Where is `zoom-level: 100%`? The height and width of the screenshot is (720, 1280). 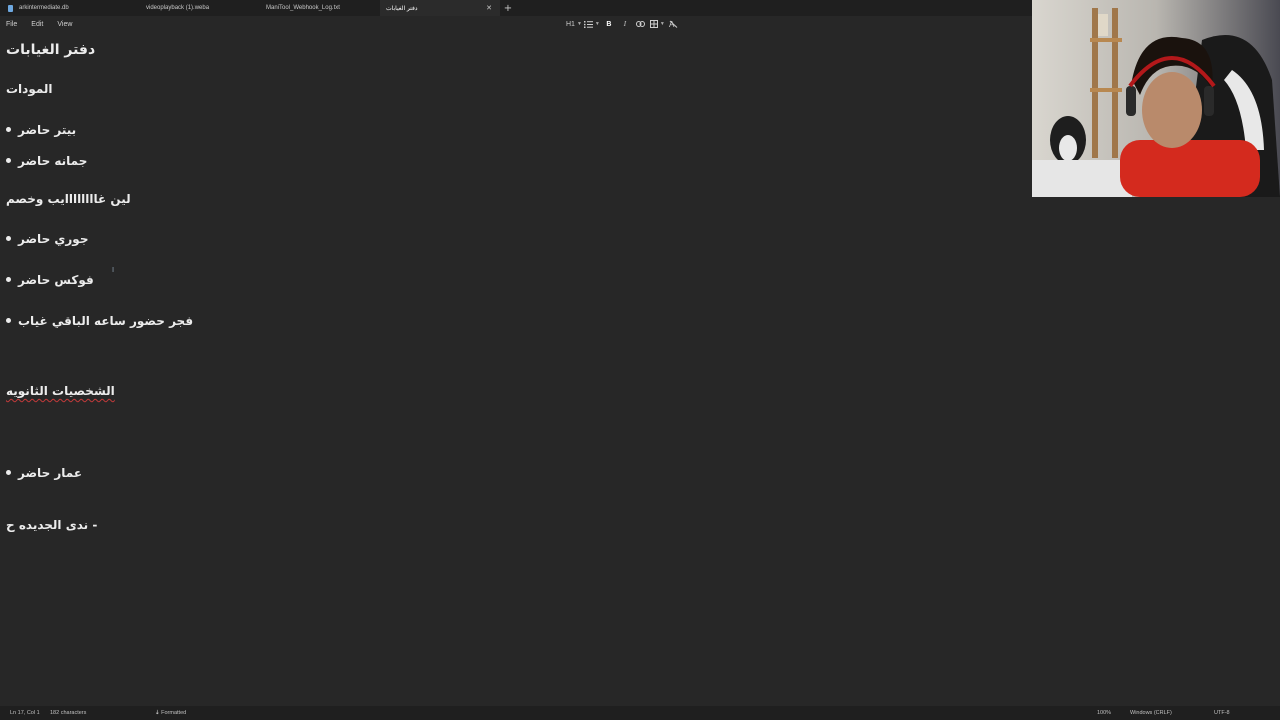
zoom-level: 100% is located at coordinates (1104, 713).